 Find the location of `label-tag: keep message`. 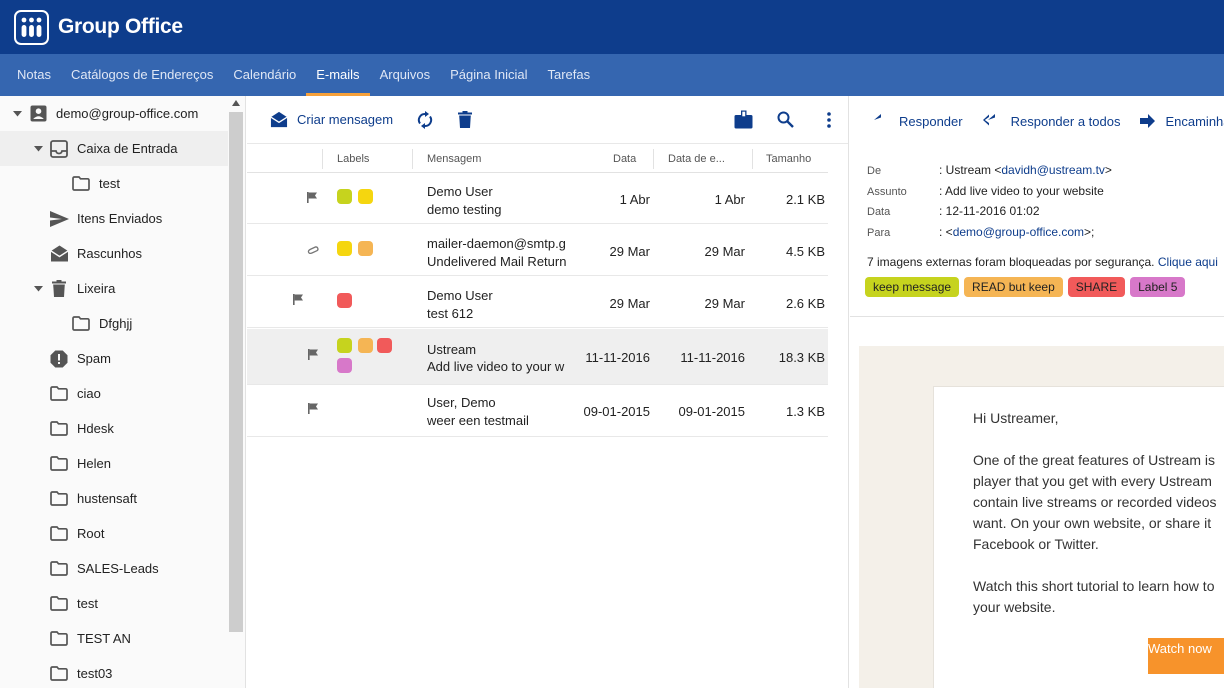

label-tag: keep message is located at coordinates (912, 287).